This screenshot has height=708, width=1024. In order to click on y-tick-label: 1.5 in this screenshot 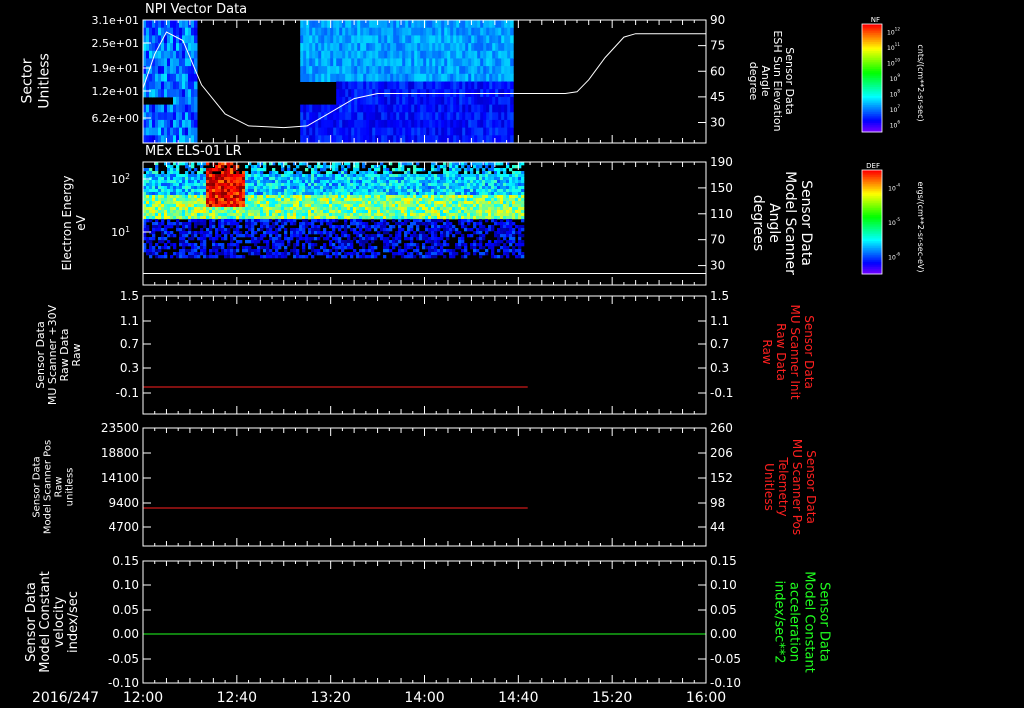, I will do `click(719, 296)`.